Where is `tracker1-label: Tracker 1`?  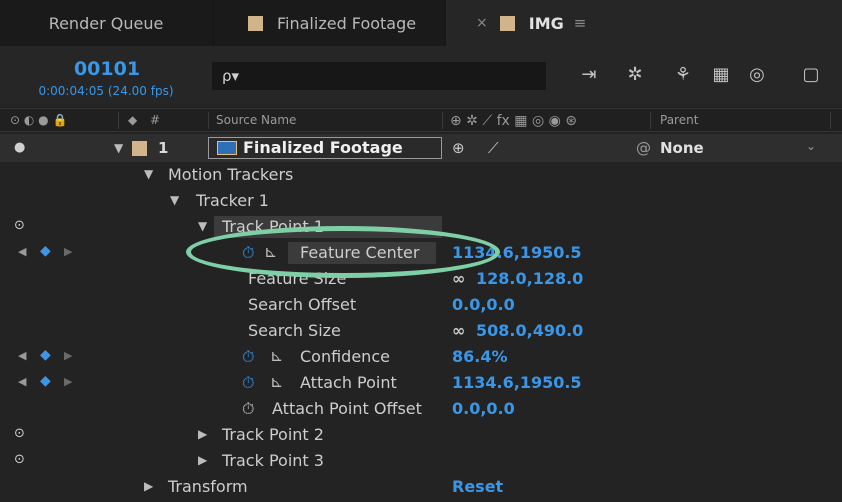
tracker1-label: Tracker 1 is located at coordinates (232, 200).